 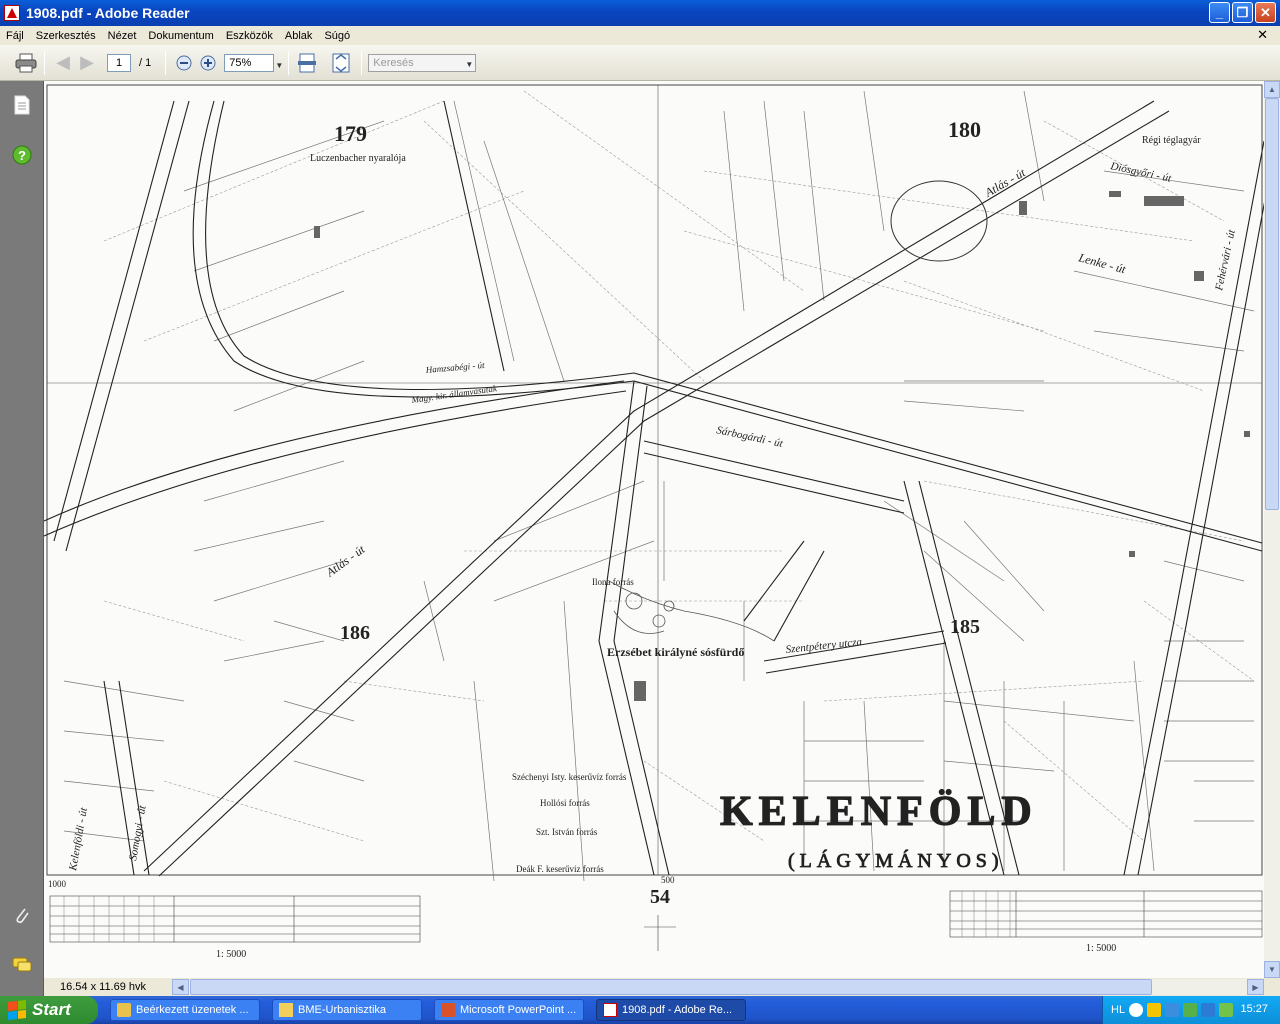 What do you see at coordinates (87, 63) in the screenshot?
I see `next-page-icon: ▶` at bounding box center [87, 63].